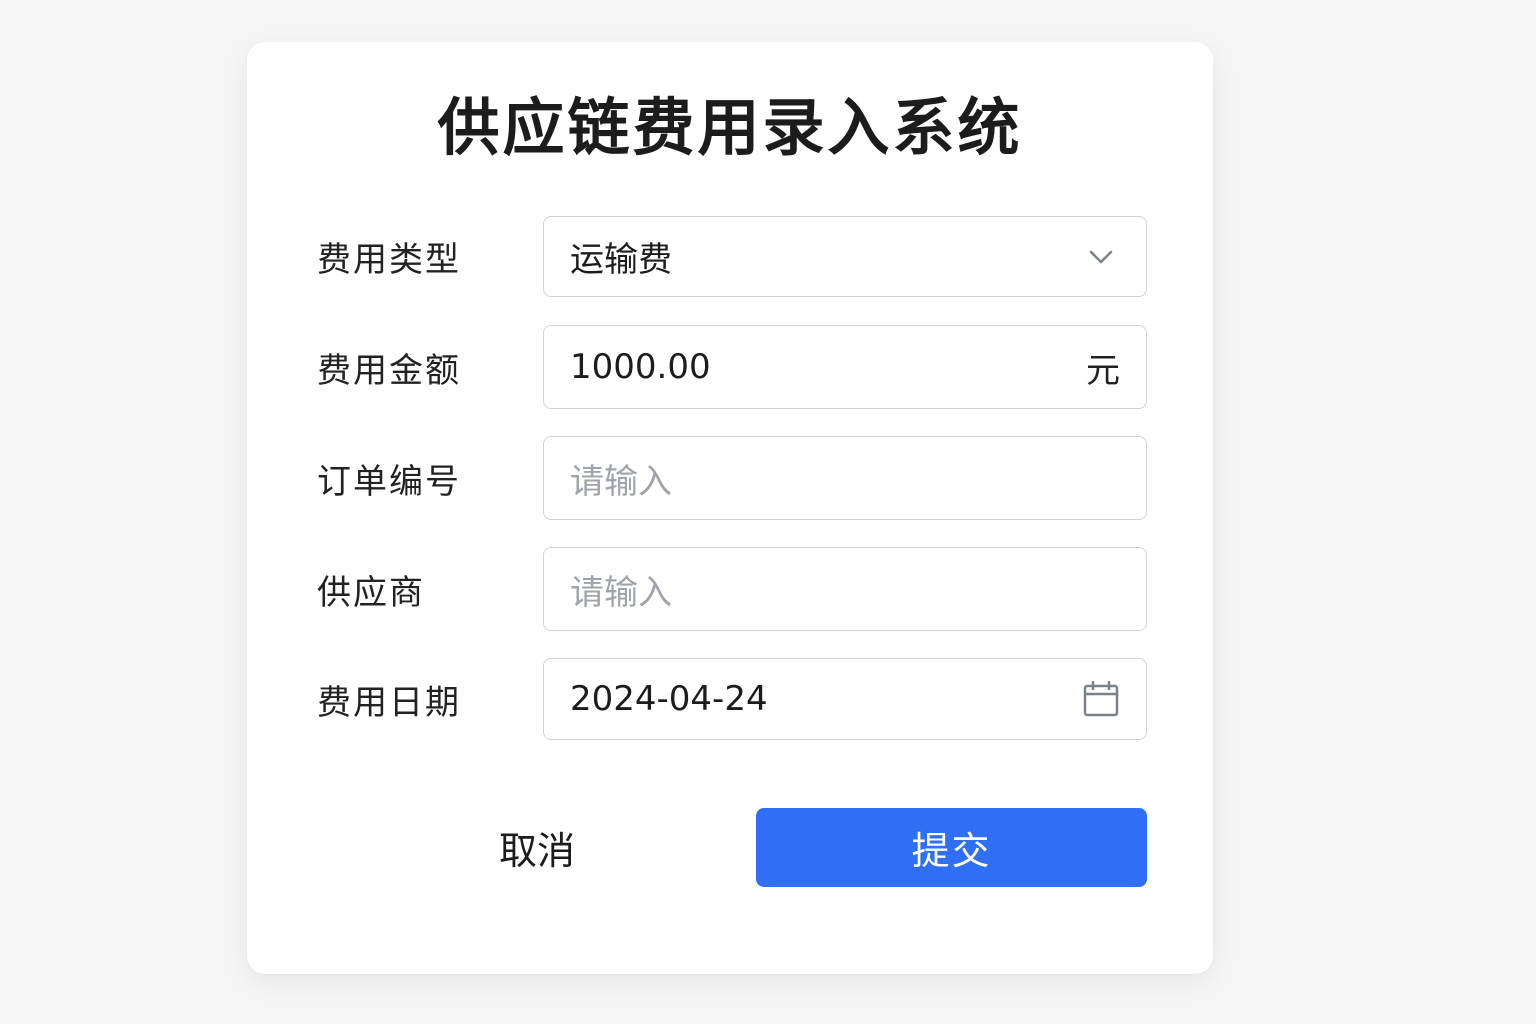 This screenshot has height=1024, width=1536. Describe the element at coordinates (845, 367) in the screenshot. I see `amount-input: 1000.00 元` at that location.